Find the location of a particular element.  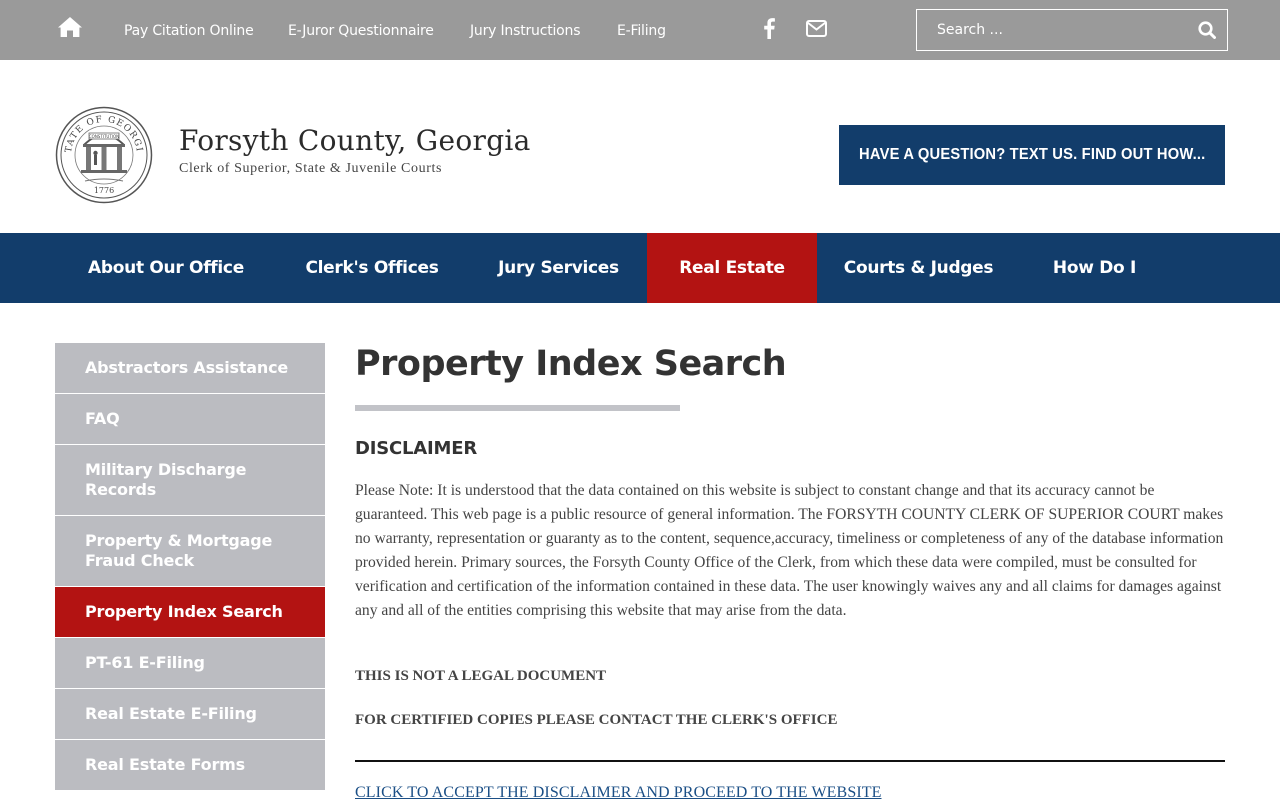

nav-jury-services: Jury Services is located at coordinates (558, 268).